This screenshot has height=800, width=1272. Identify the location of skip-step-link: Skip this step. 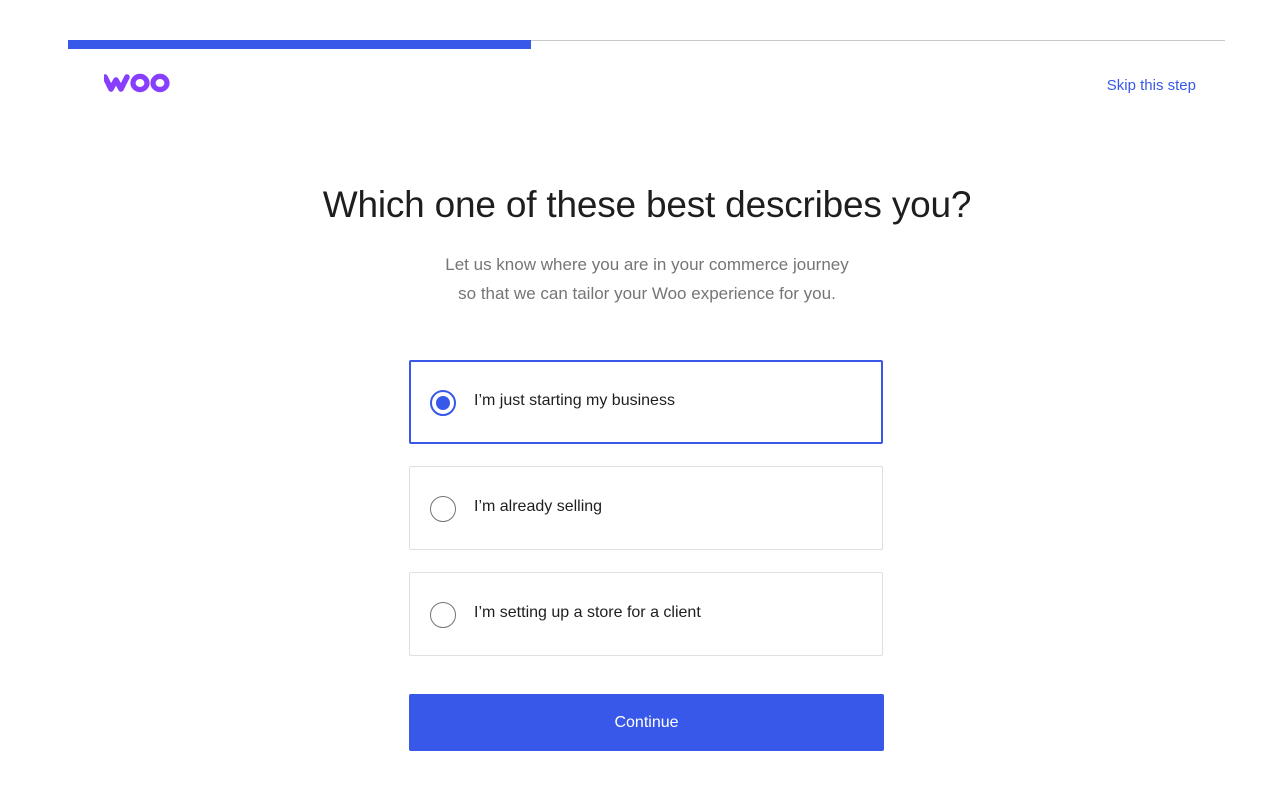
(1151, 85).